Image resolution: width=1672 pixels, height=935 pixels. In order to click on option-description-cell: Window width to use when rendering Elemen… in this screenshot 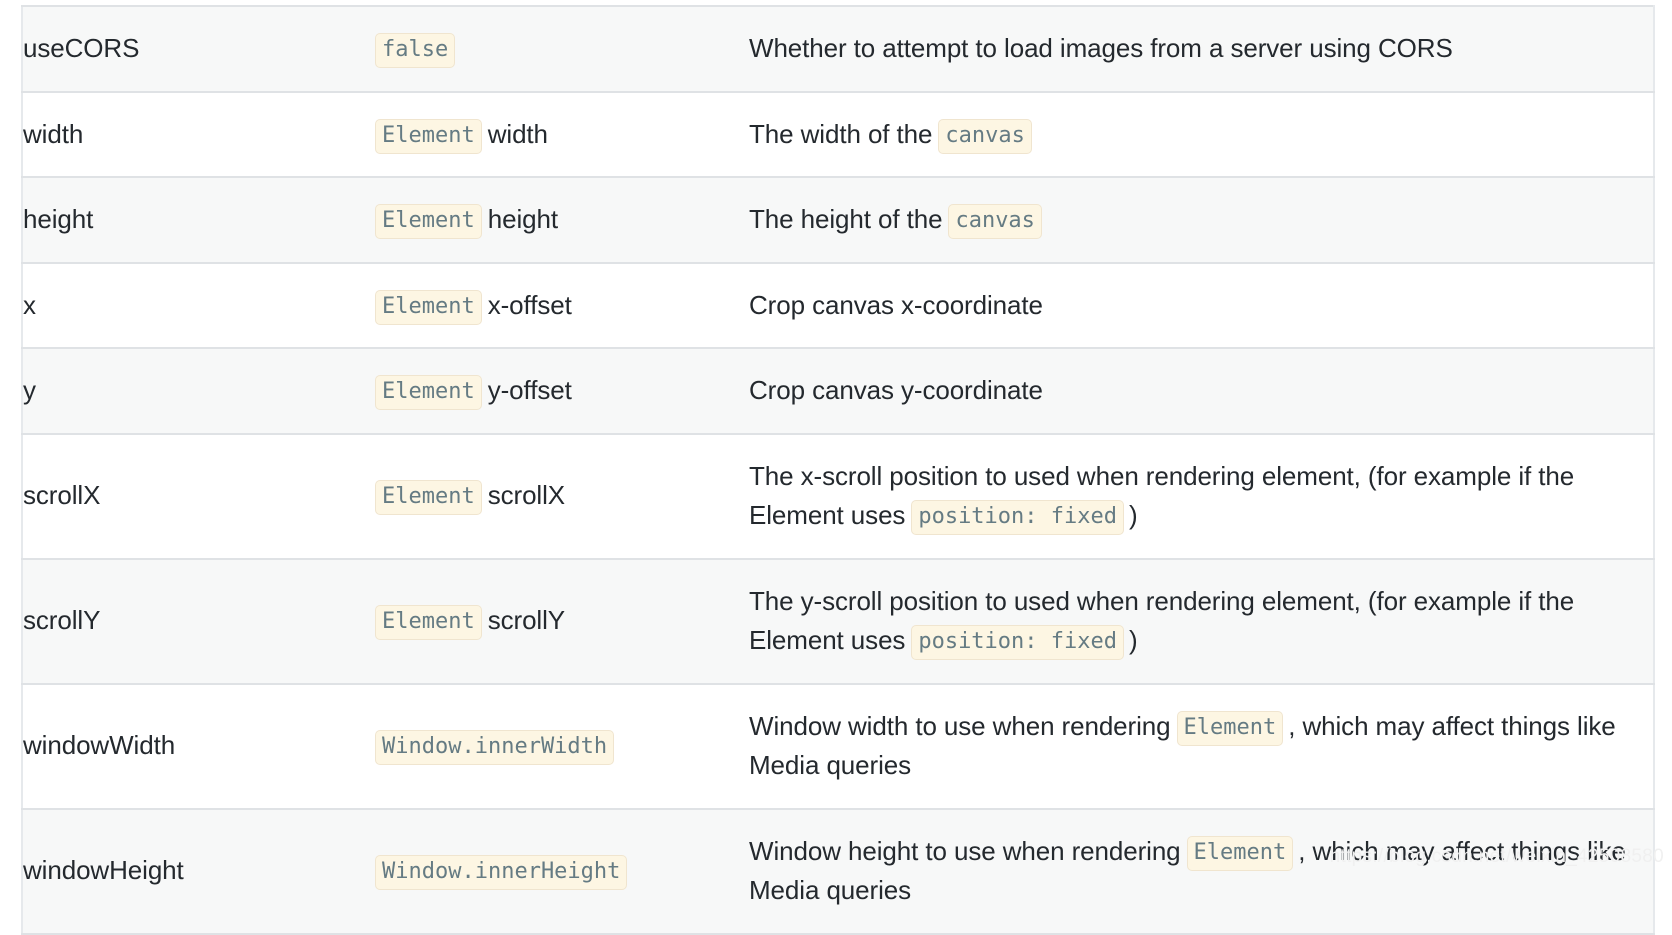, I will do `click(1201, 746)`.